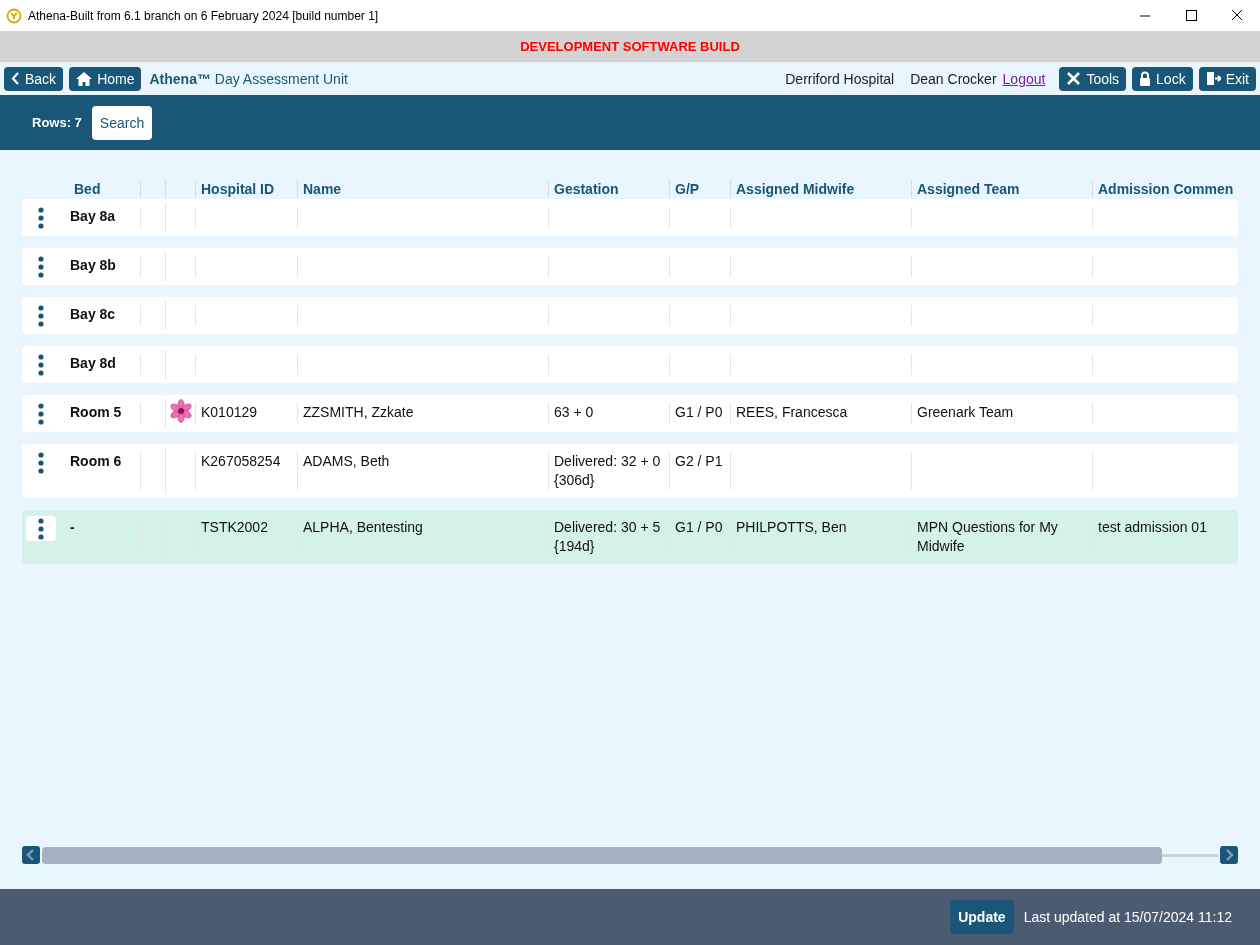  Describe the element at coordinates (31, 855) in the screenshot. I see `scroll-left-icon` at that location.